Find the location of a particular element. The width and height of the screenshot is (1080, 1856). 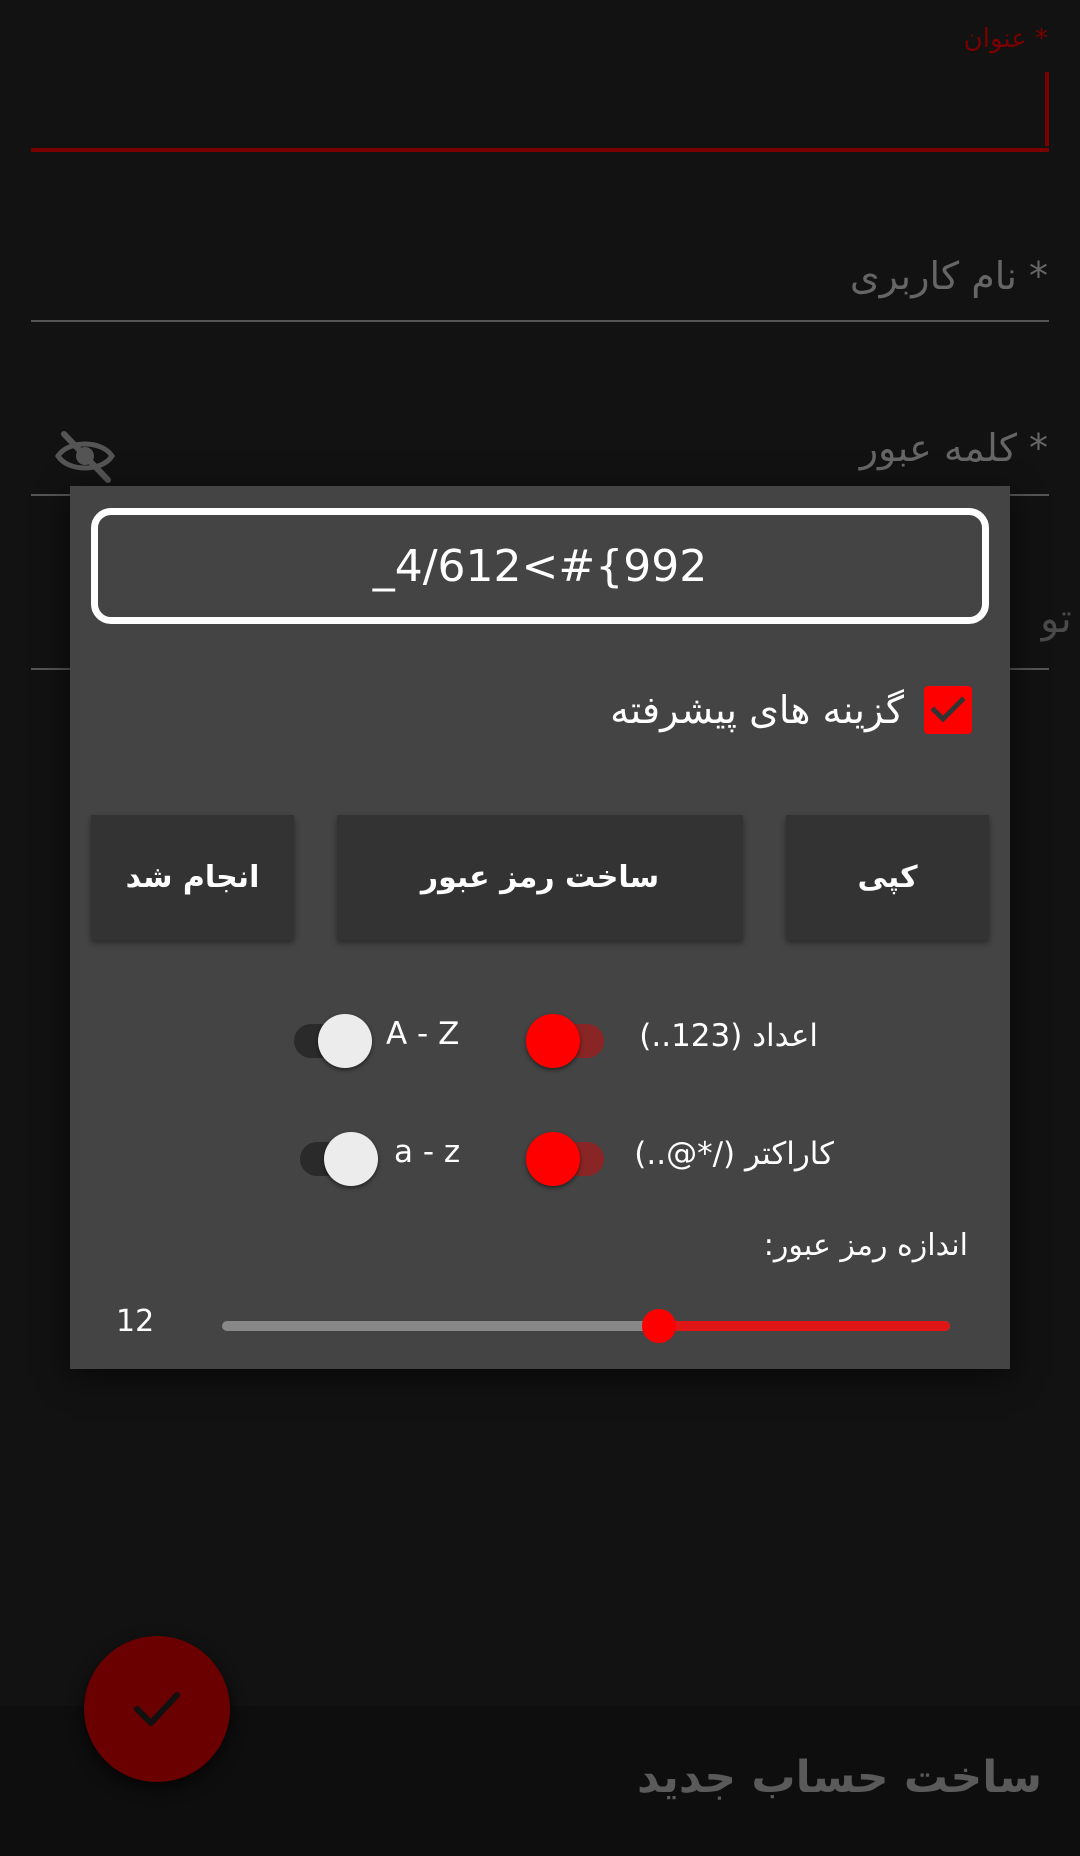

save-fab-button is located at coordinates (157, 1709).